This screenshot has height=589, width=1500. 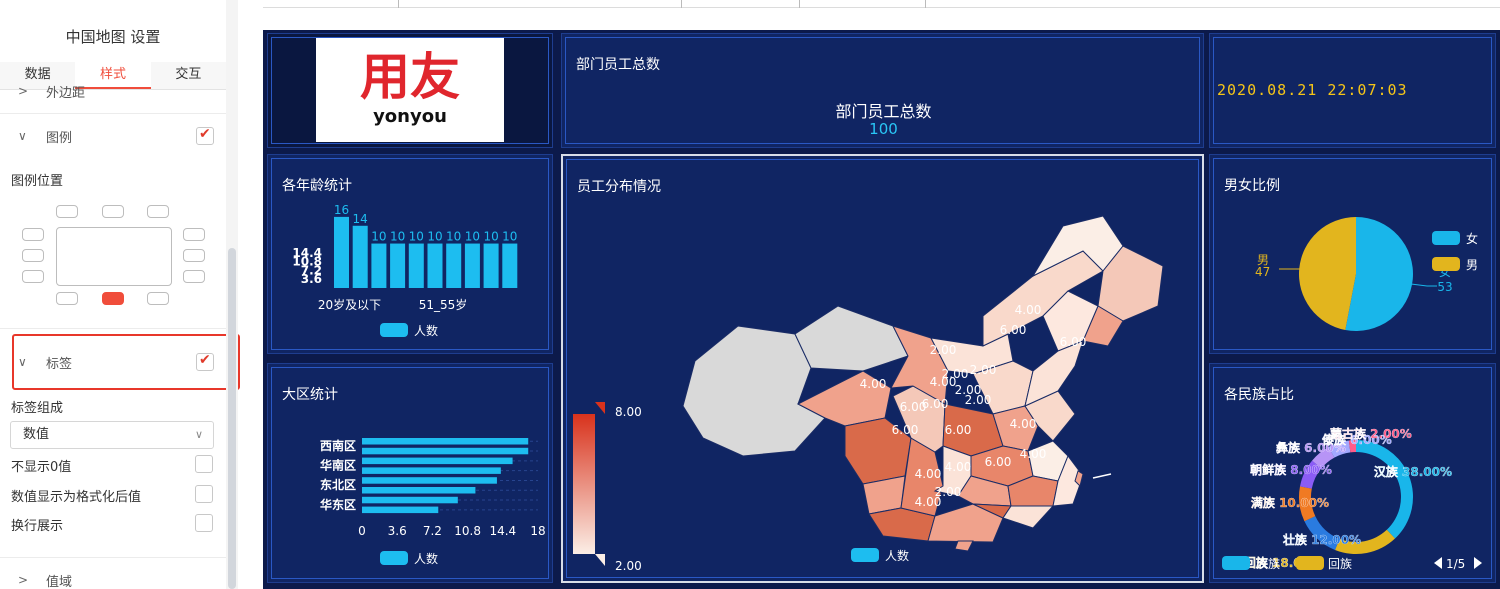 What do you see at coordinates (204, 464) in the screenshot?
I see `hide-zero-checkbox` at bounding box center [204, 464].